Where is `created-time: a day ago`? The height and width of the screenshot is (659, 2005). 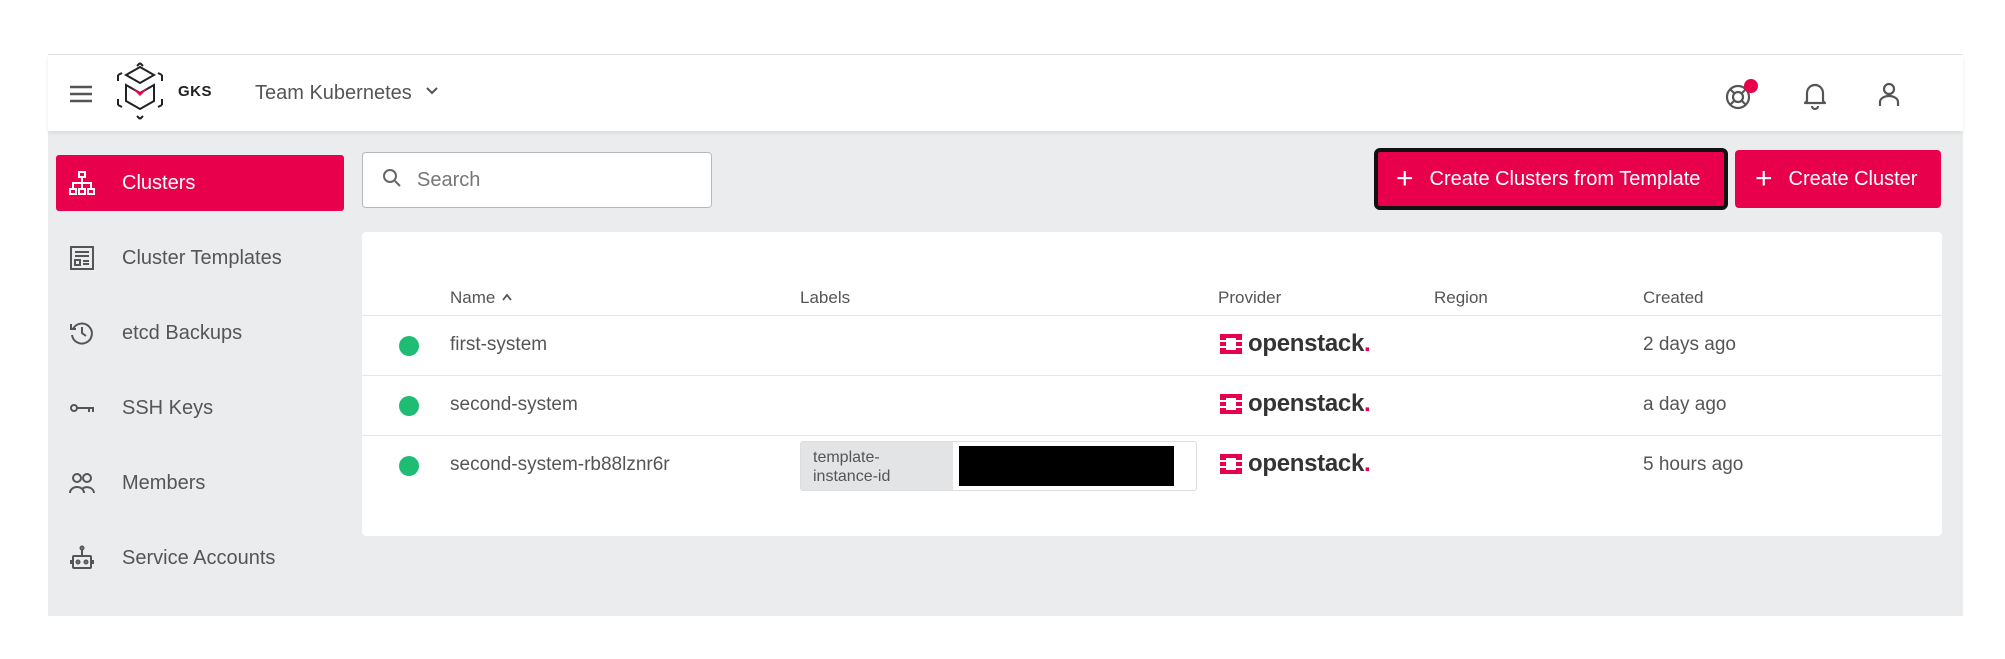 created-time: a day ago is located at coordinates (1685, 404).